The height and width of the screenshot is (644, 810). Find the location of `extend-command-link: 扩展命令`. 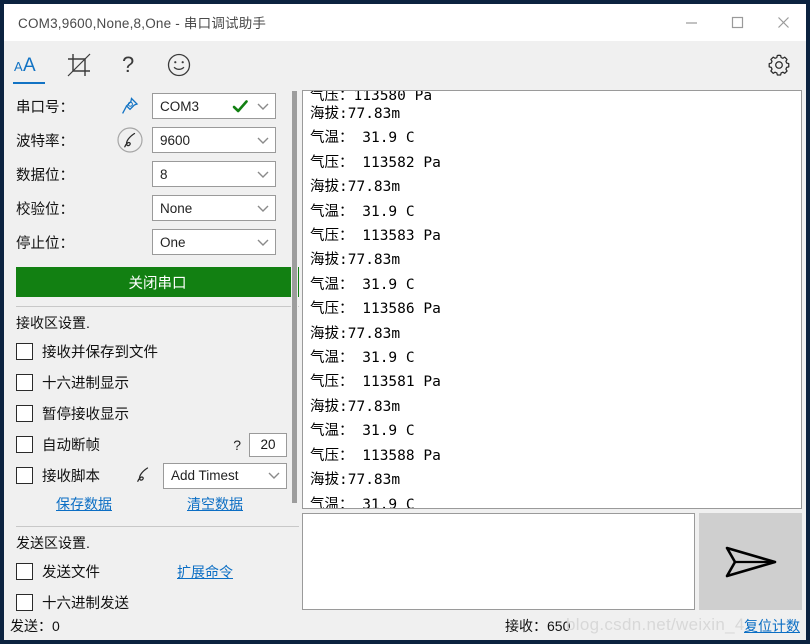

extend-command-link: 扩展命令 is located at coordinates (205, 572).